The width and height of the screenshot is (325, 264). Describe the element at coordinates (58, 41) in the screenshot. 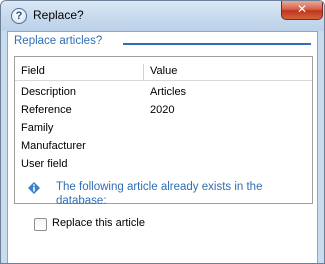

I see `group-title: Replace articles?` at that location.